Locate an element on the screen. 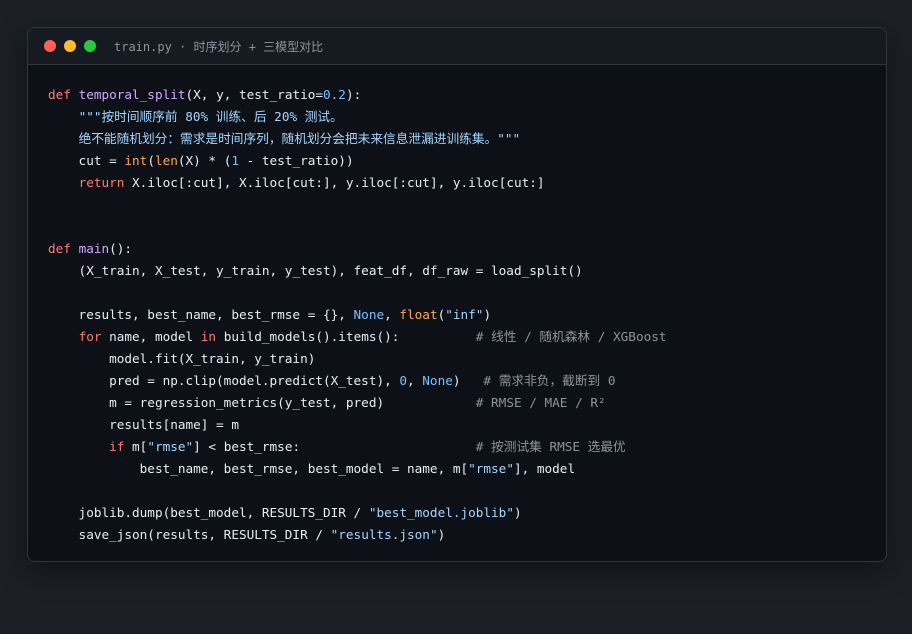 The height and width of the screenshot is (634, 912). code-line: def main(): is located at coordinates (357, 249).